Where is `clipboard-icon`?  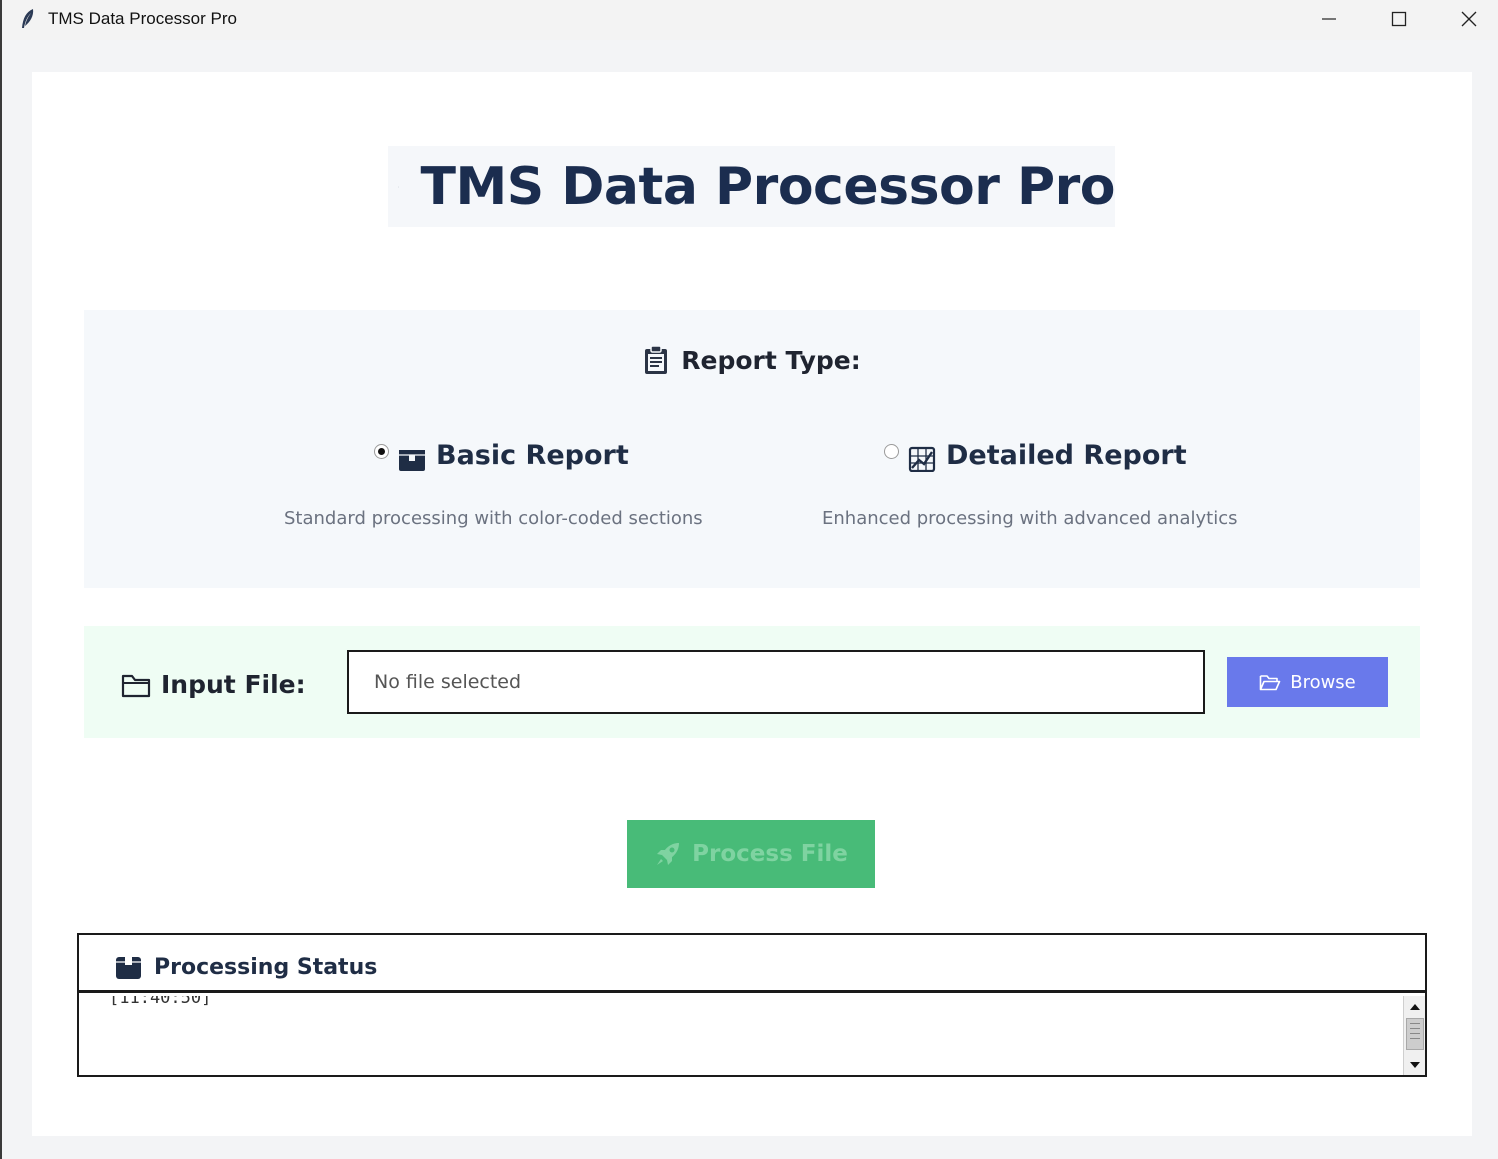 clipboard-icon is located at coordinates (656, 359).